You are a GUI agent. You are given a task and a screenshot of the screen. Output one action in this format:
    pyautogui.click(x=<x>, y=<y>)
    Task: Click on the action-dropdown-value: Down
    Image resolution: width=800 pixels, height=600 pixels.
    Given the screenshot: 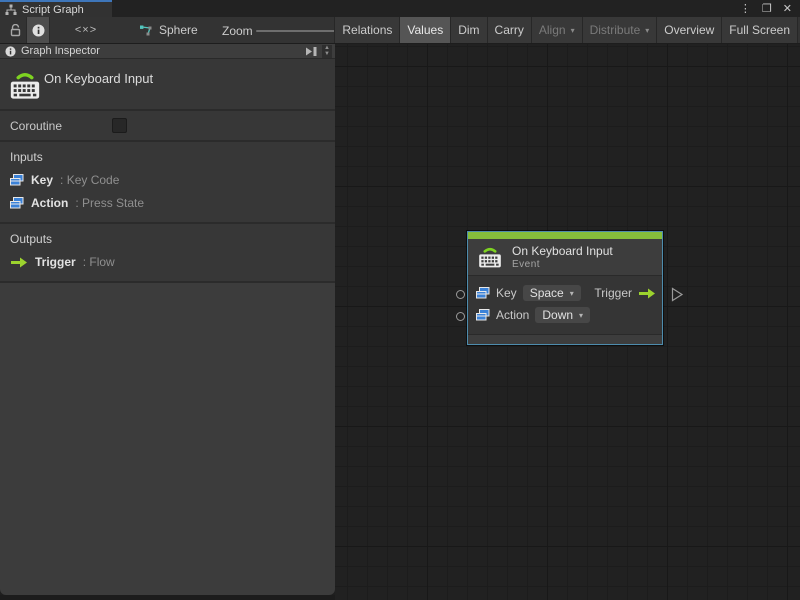 What is the action you would take?
    pyautogui.click(x=558, y=315)
    